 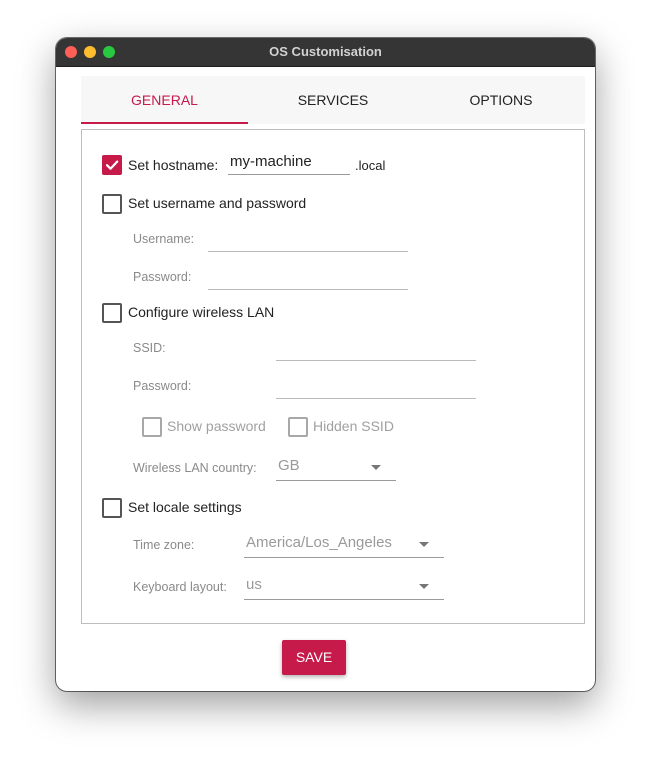 I want to click on hidden-ssid-checkbox, so click(x=298, y=427).